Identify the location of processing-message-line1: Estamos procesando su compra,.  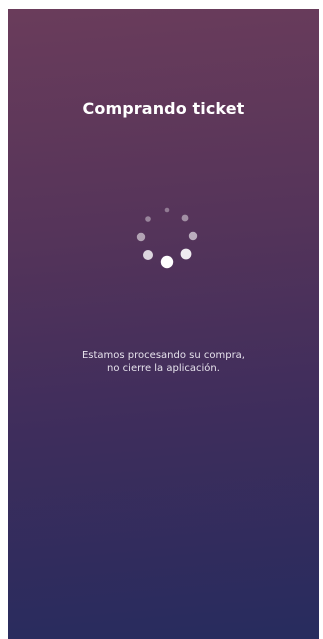
(163, 355).